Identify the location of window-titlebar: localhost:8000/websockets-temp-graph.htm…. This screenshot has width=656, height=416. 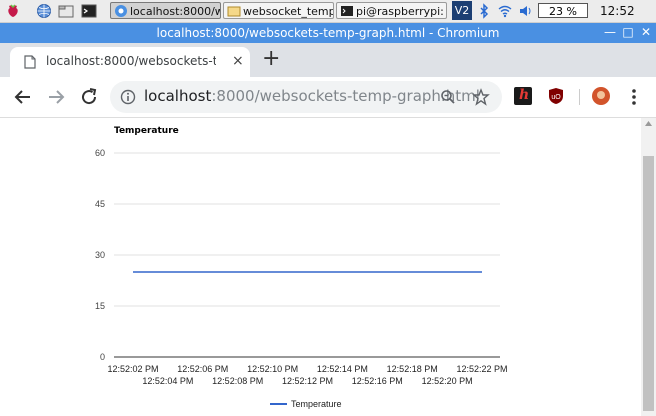
(328, 33).